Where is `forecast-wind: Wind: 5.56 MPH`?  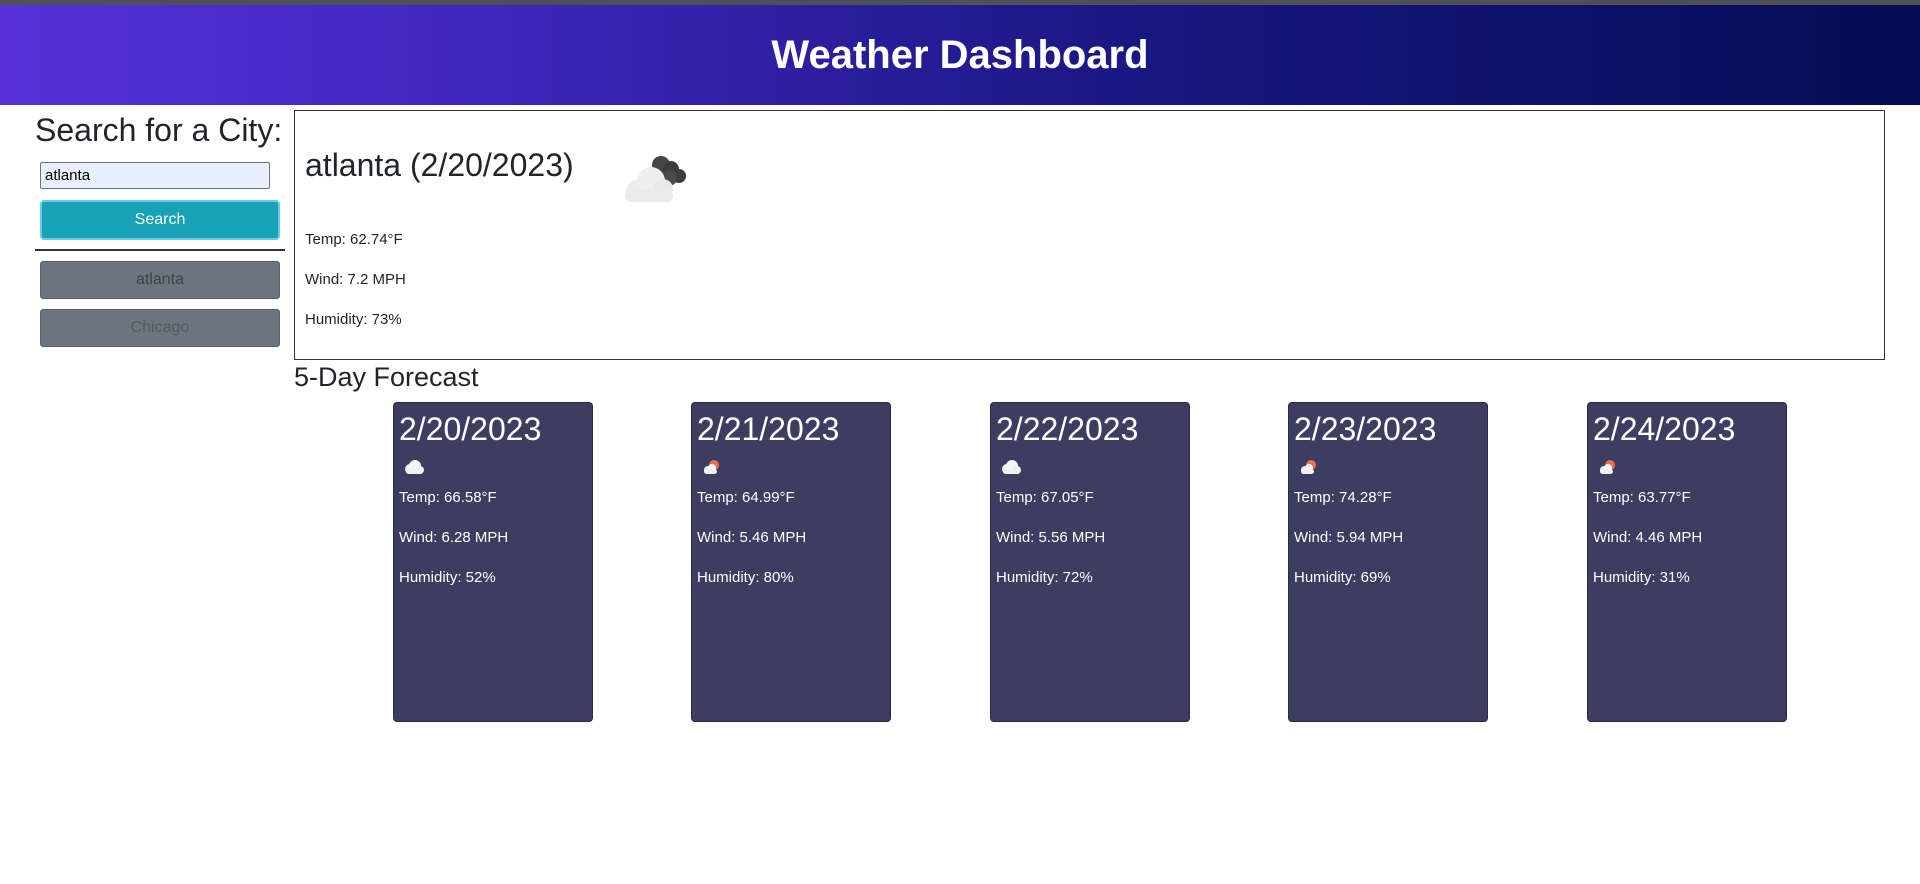
forecast-wind: Wind: 5.56 MPH is located at coordinates (1051, 537).